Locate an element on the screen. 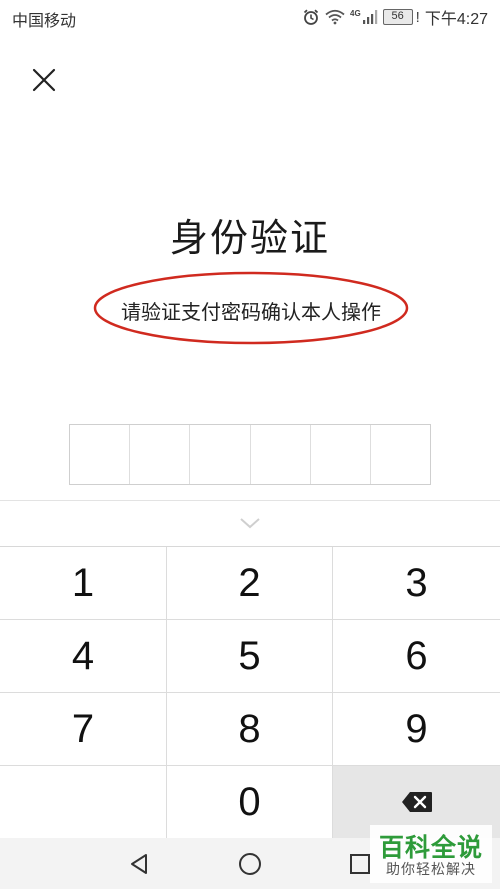 Image resolution: width=500 pixels, height=889 pixels. nav-home-button is located at coordinates (250, 864).